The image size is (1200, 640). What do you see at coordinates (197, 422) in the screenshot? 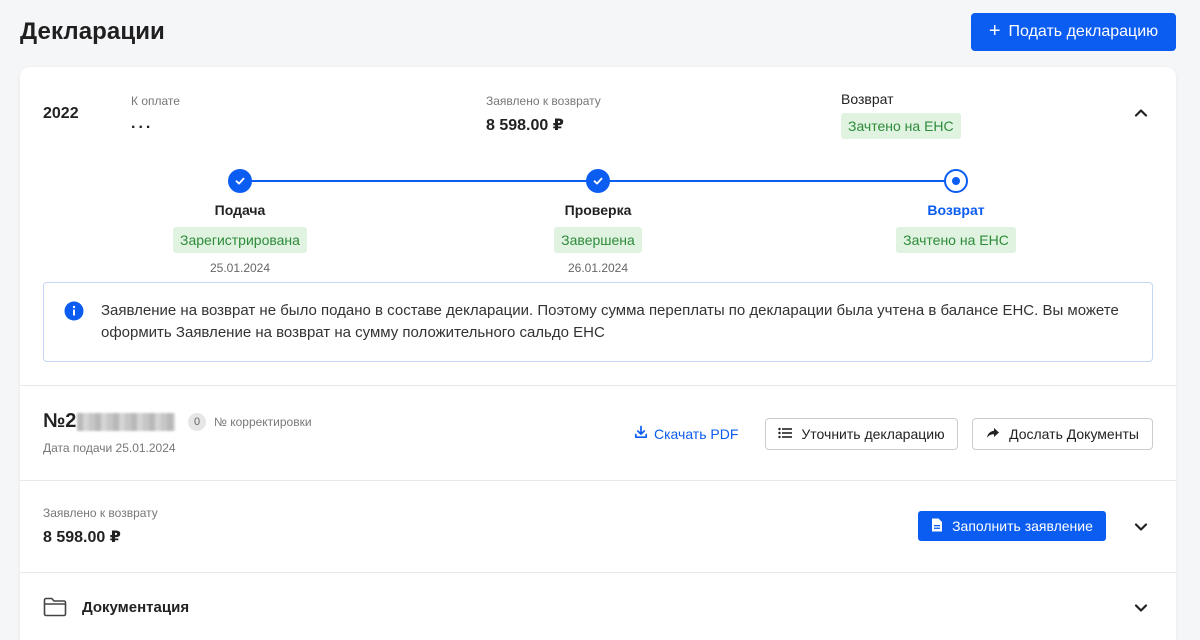
I see `correction-count-badge: 0` at bounding box center [197, 422].